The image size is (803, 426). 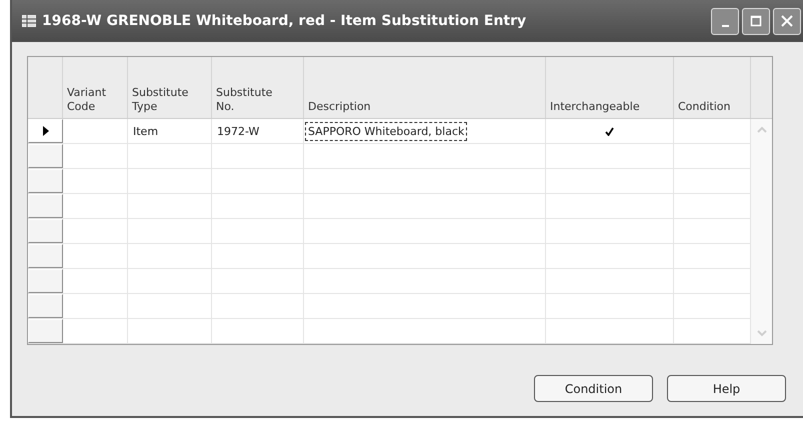 What do you see at coordinates (145, 131) in the screenshot?
I see `table-cell: Item` at bounding box center [145, 131].